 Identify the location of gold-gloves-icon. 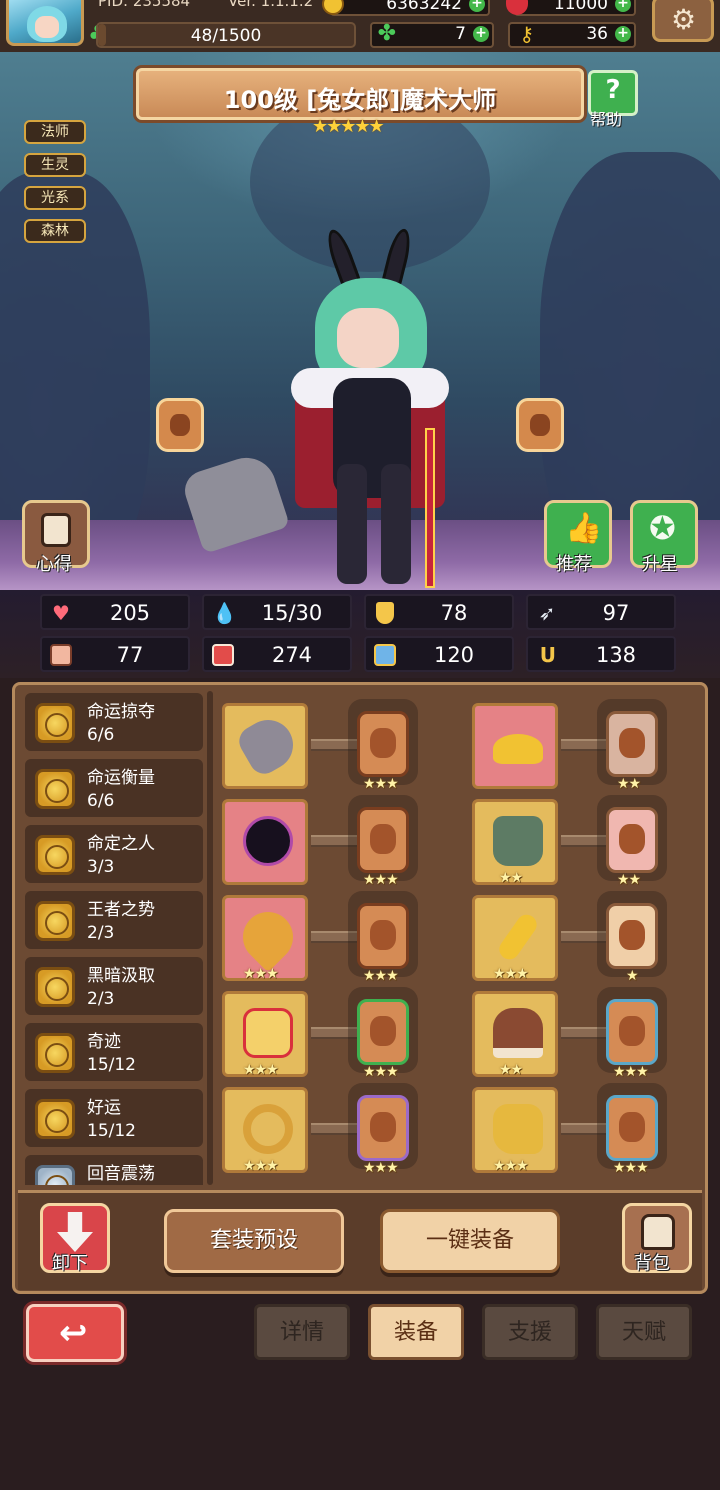
(518, 1129).